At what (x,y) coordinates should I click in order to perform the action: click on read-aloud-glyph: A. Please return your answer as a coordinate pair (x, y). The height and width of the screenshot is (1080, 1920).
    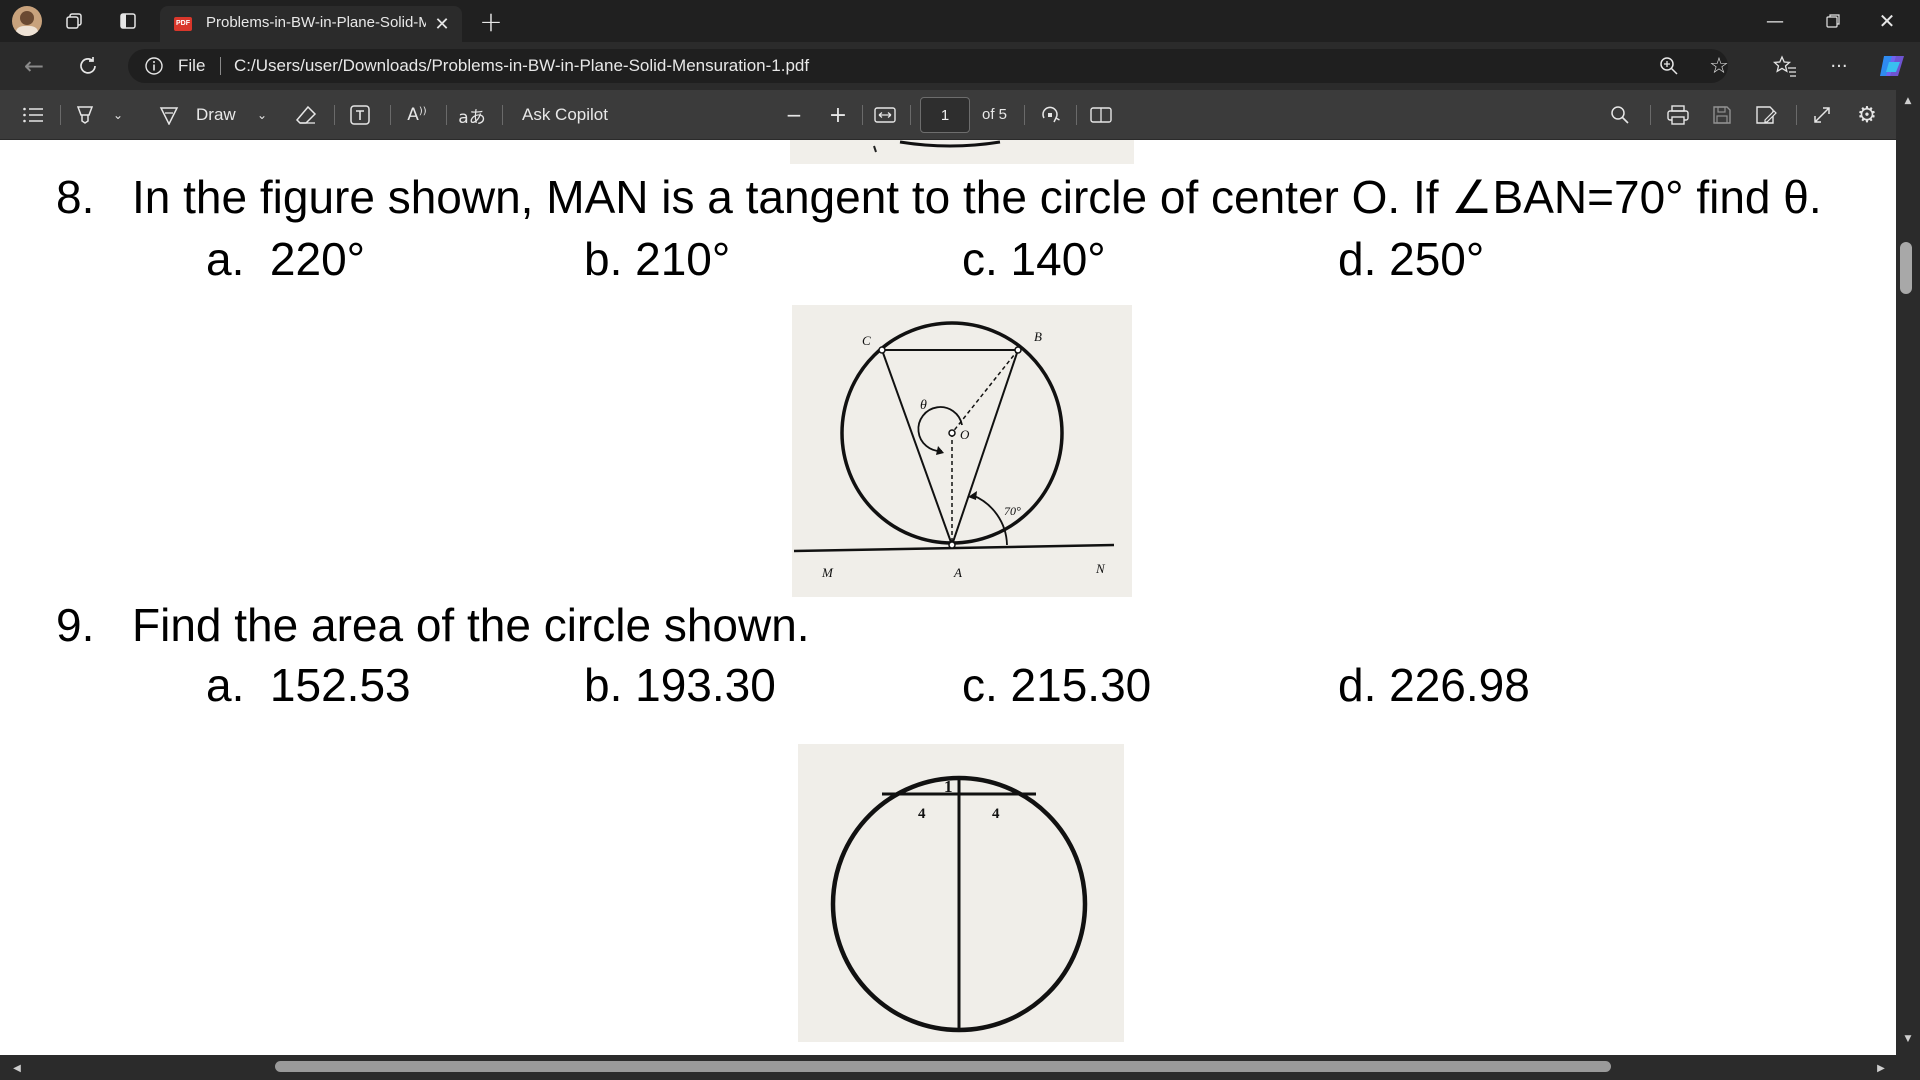
    Looking at the image, I should click on (413, 115).